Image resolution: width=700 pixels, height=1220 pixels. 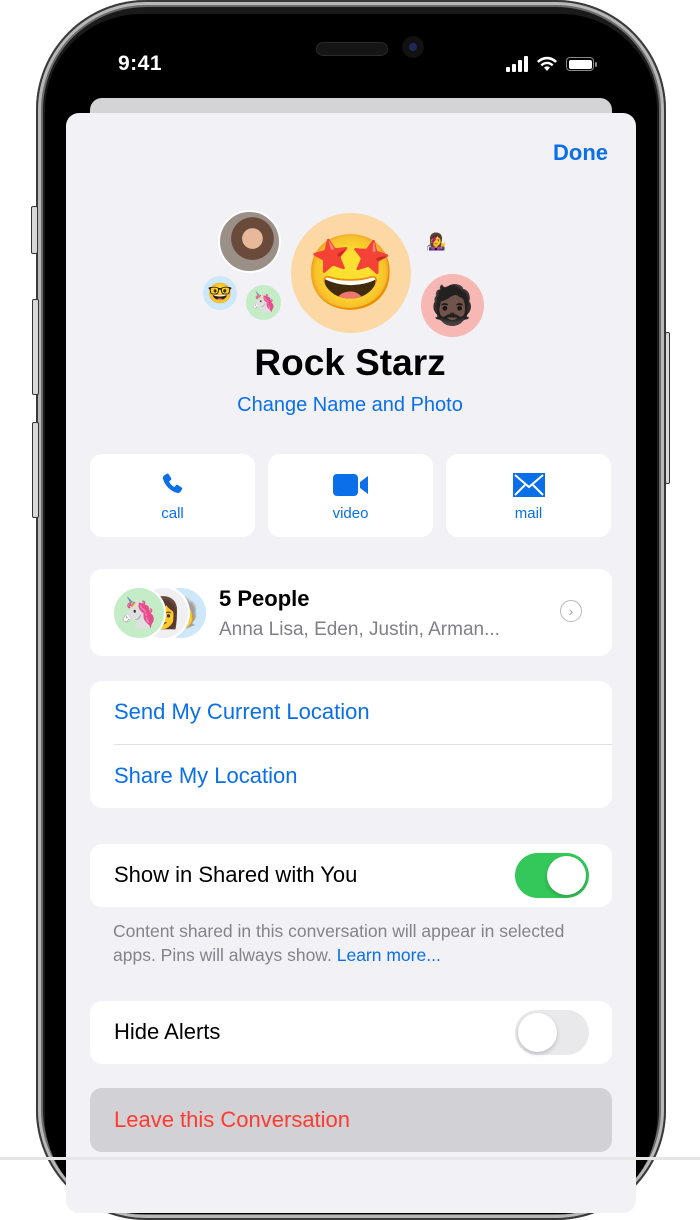 I want to click on member-avatar-stack: 🧓 👩 🦄, so click(x=162, y=613).